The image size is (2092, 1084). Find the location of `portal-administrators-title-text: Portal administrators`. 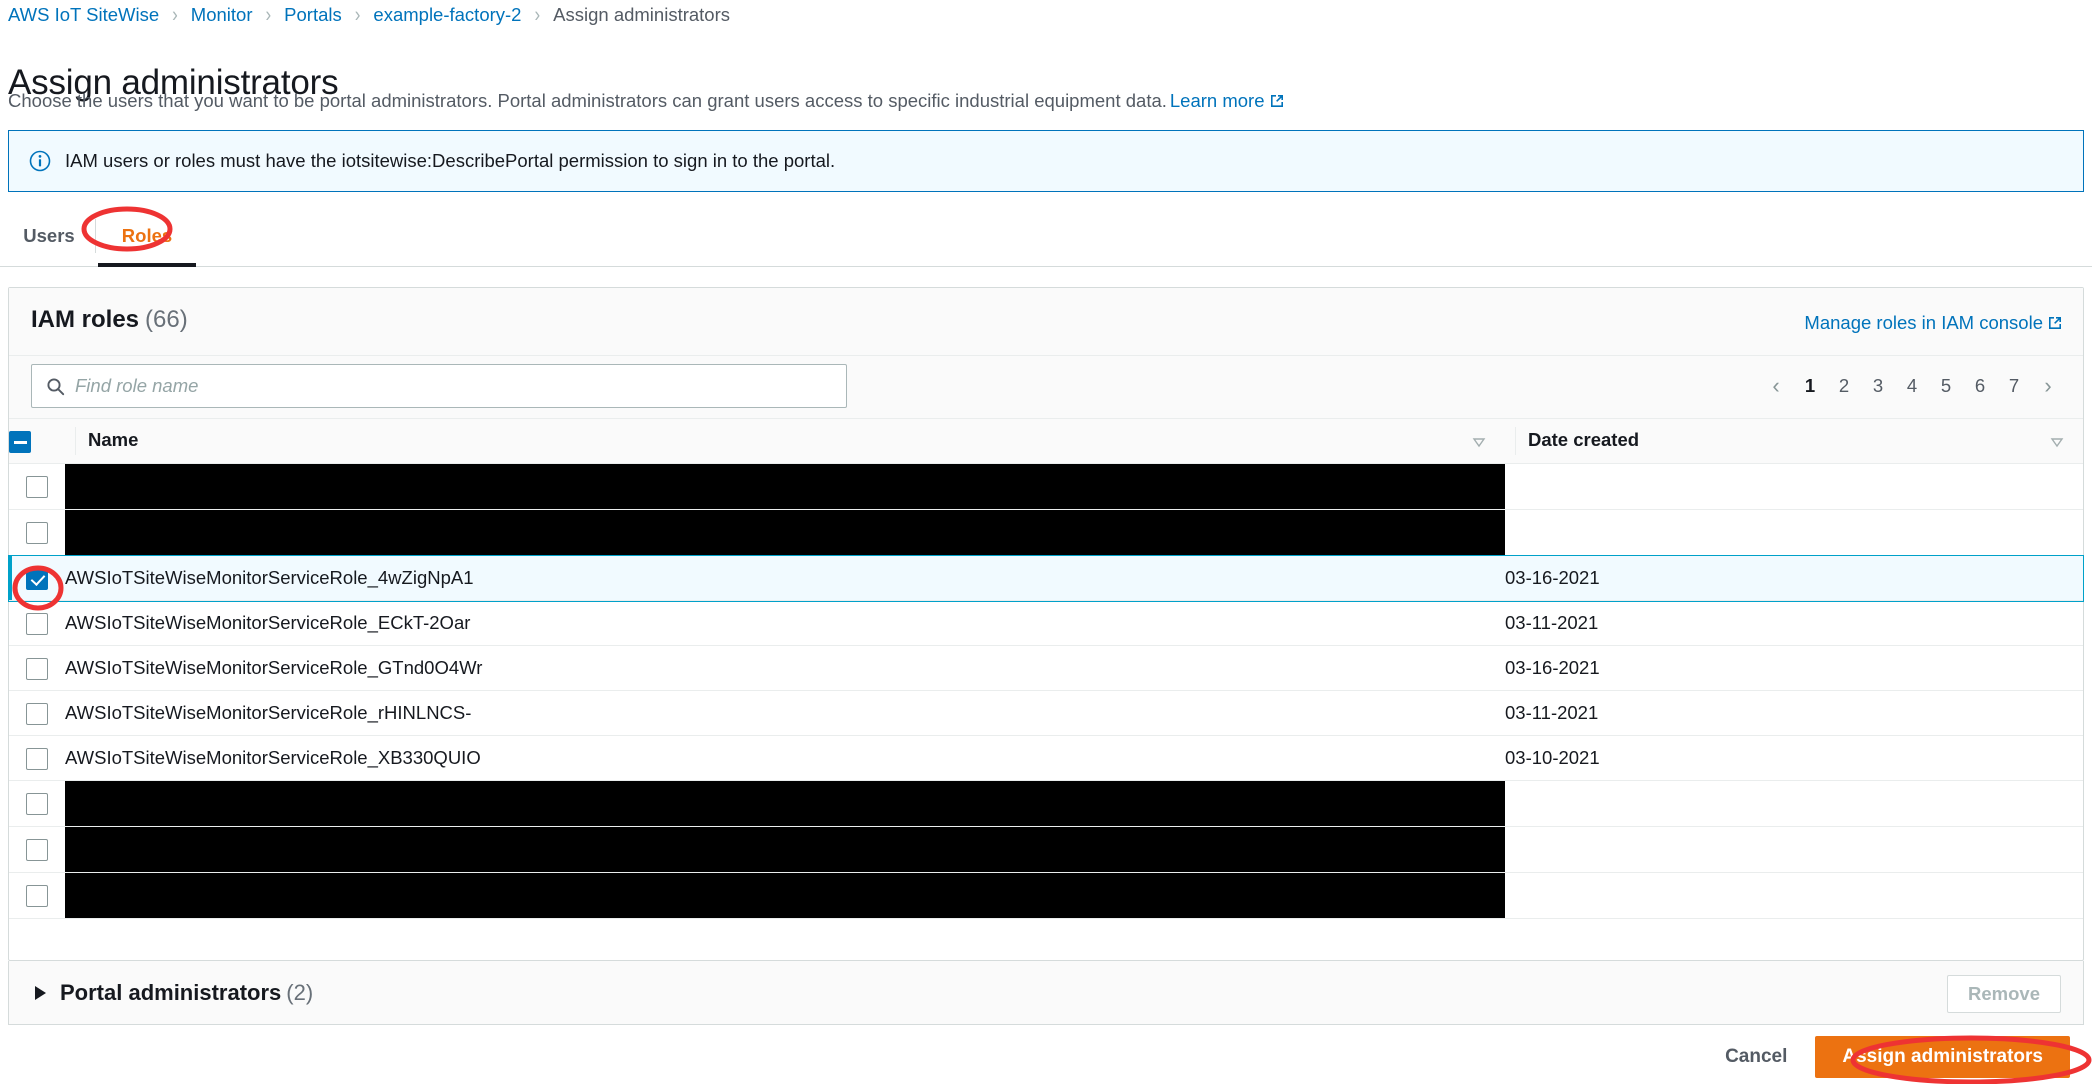

portal-administrators-title-text: Portal administrators is located at coordinates (171, 992).